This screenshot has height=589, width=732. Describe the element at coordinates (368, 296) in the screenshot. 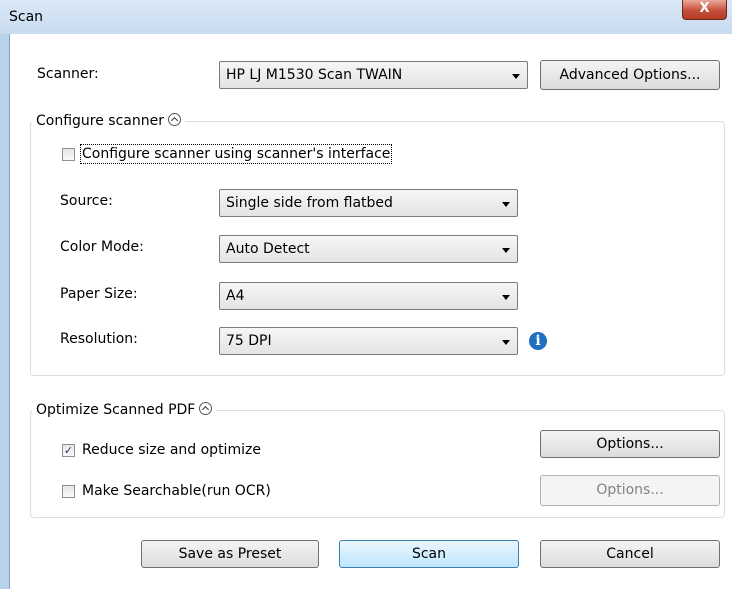

I see `paper-size-select: A4` at that location.